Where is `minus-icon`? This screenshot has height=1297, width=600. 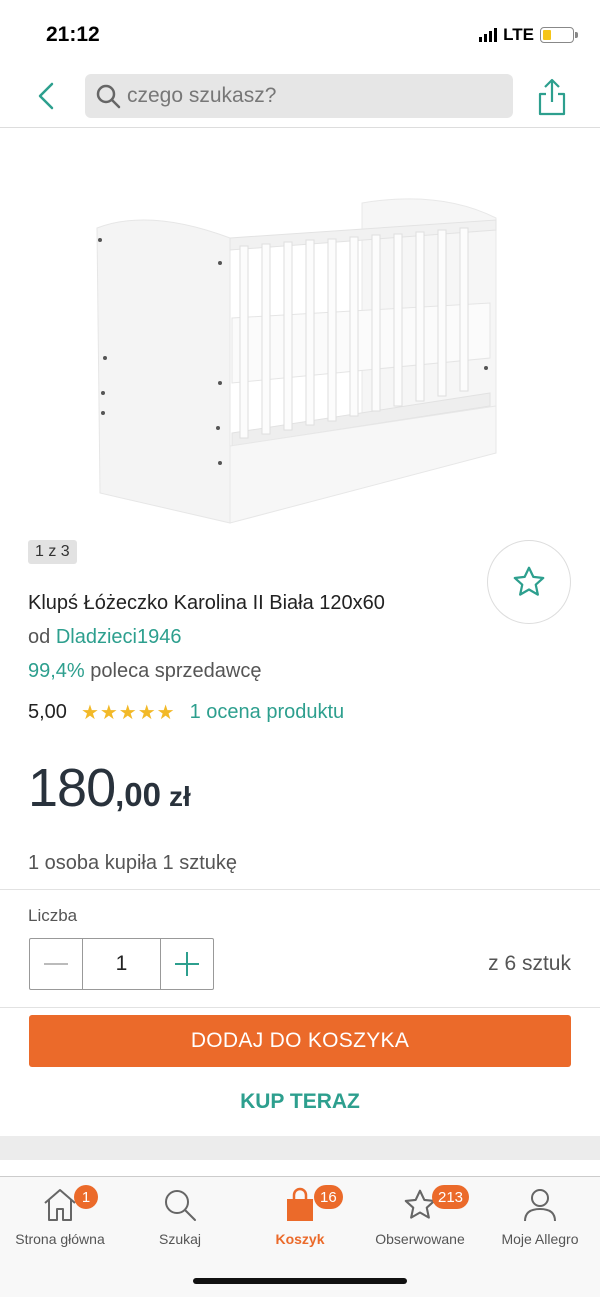
minus-icon is located at coordinates (56, 964).